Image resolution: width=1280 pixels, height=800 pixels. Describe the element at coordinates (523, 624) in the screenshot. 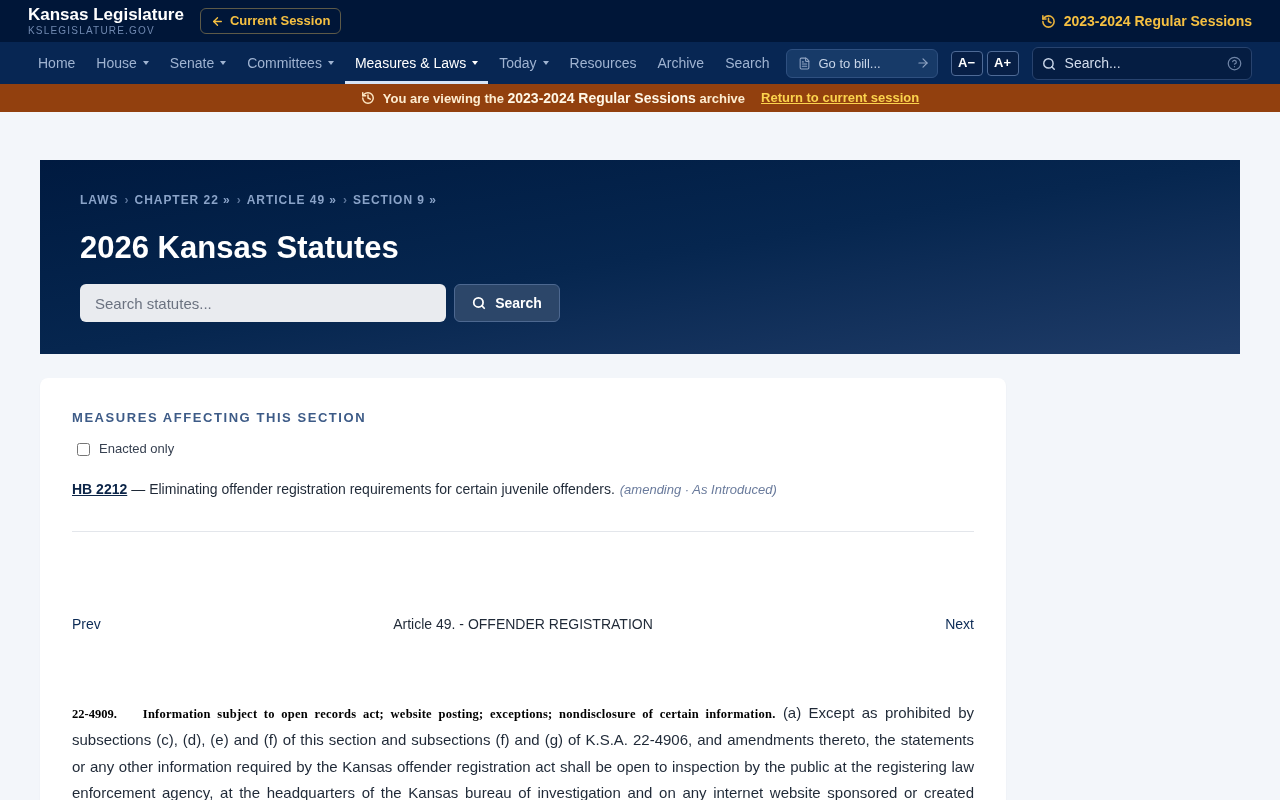

I see `article-title: Article 49. - OFFENDER REGISTRATION` at that location.